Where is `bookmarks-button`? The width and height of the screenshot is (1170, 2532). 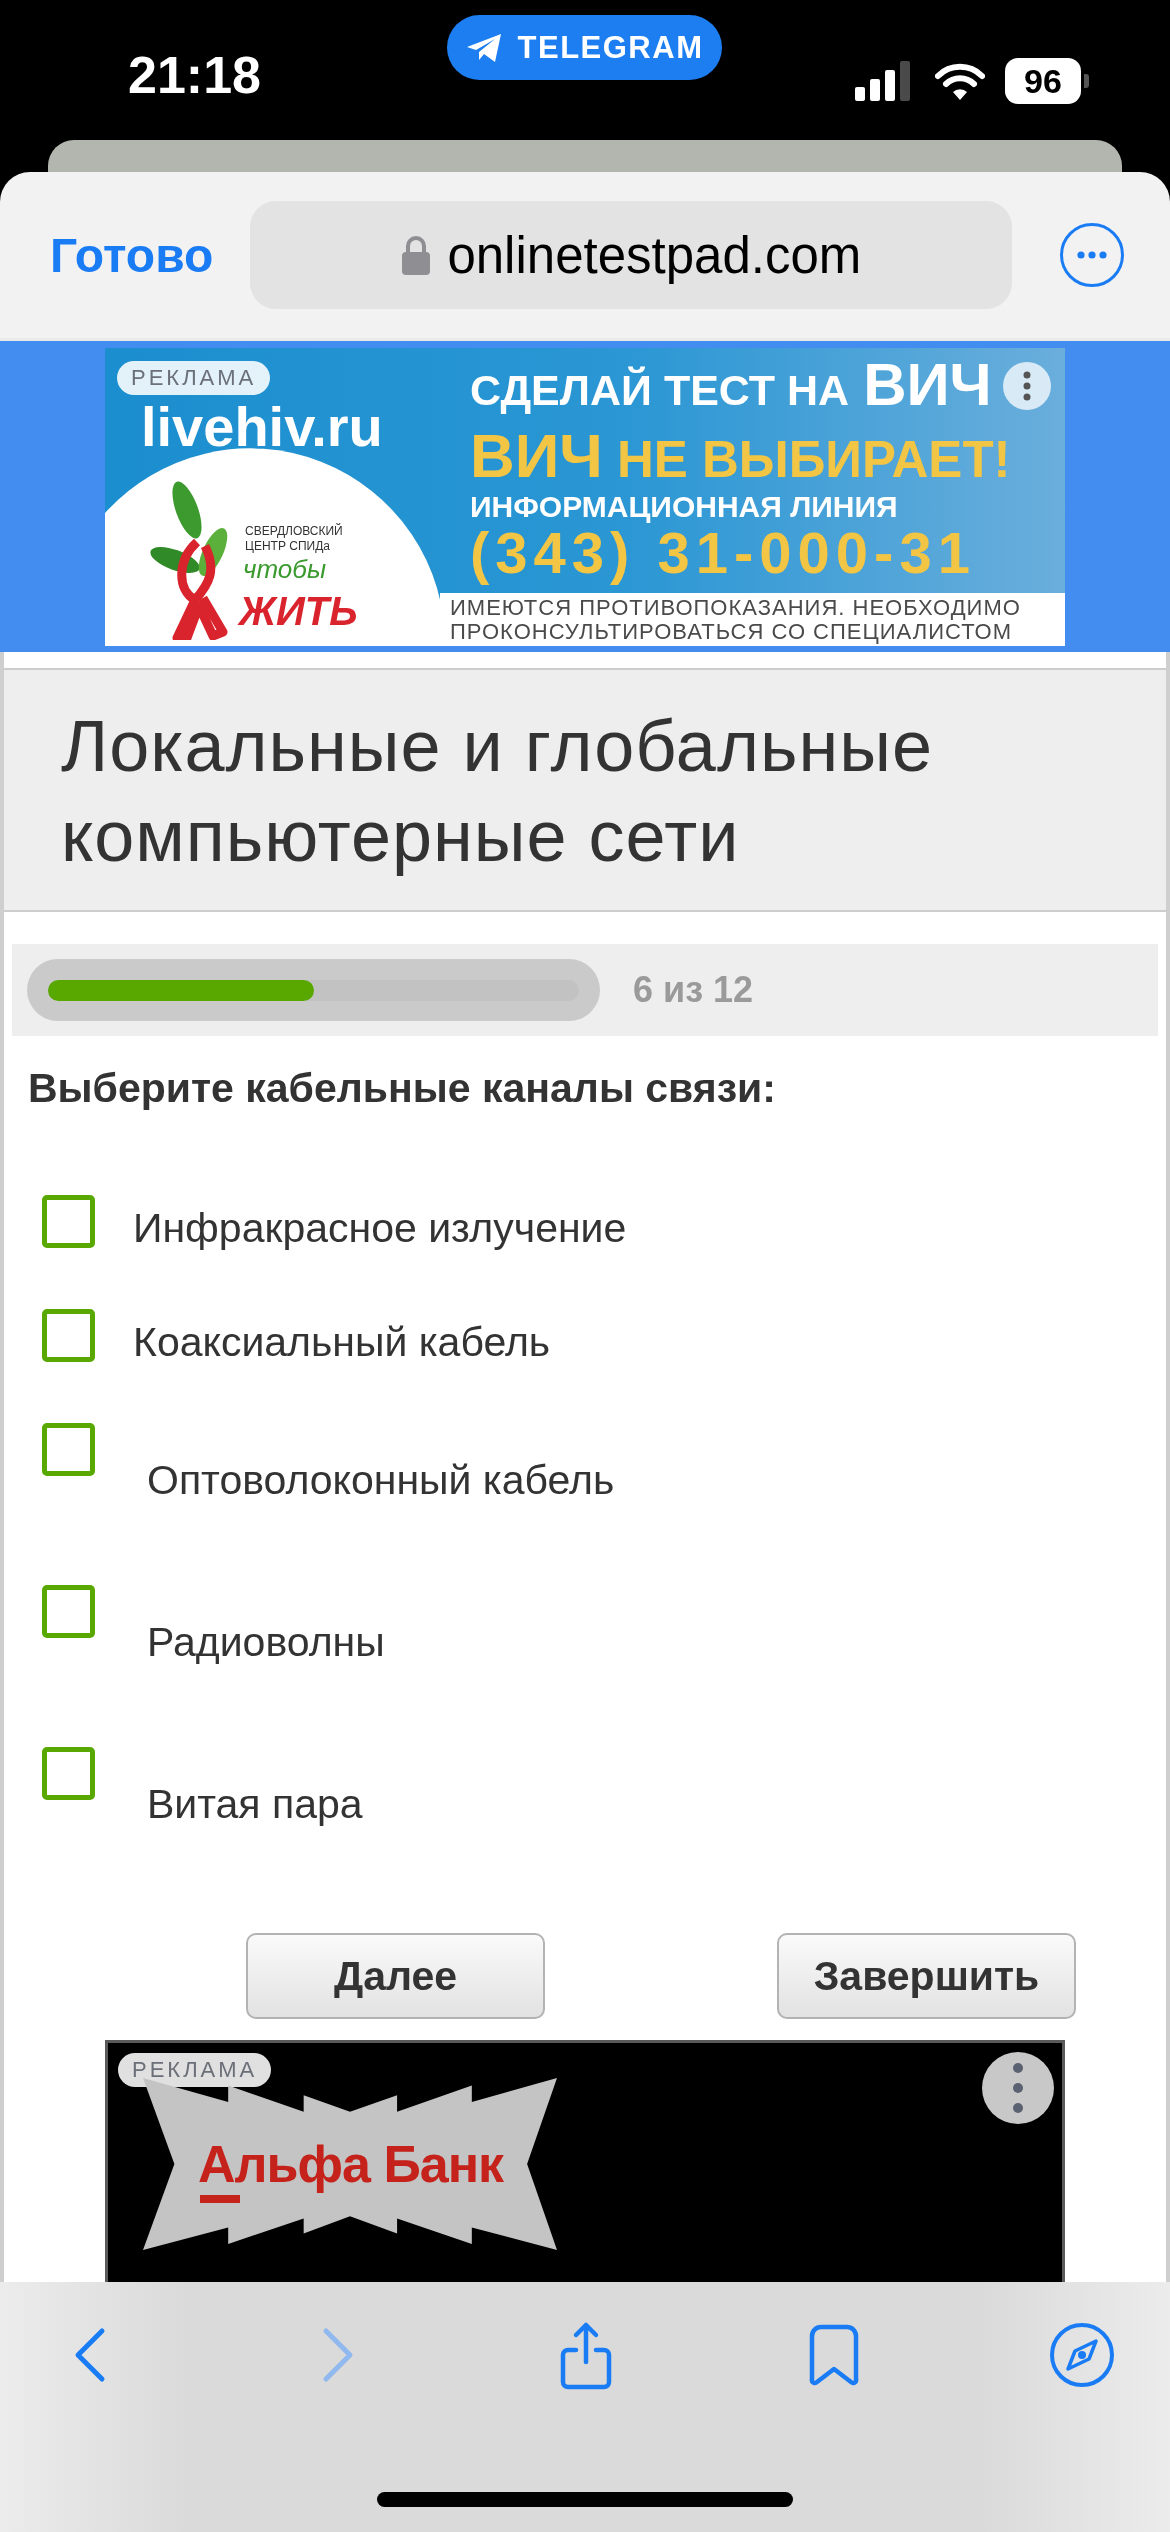 bookmarks-button is located at coordinates (834, 2355).